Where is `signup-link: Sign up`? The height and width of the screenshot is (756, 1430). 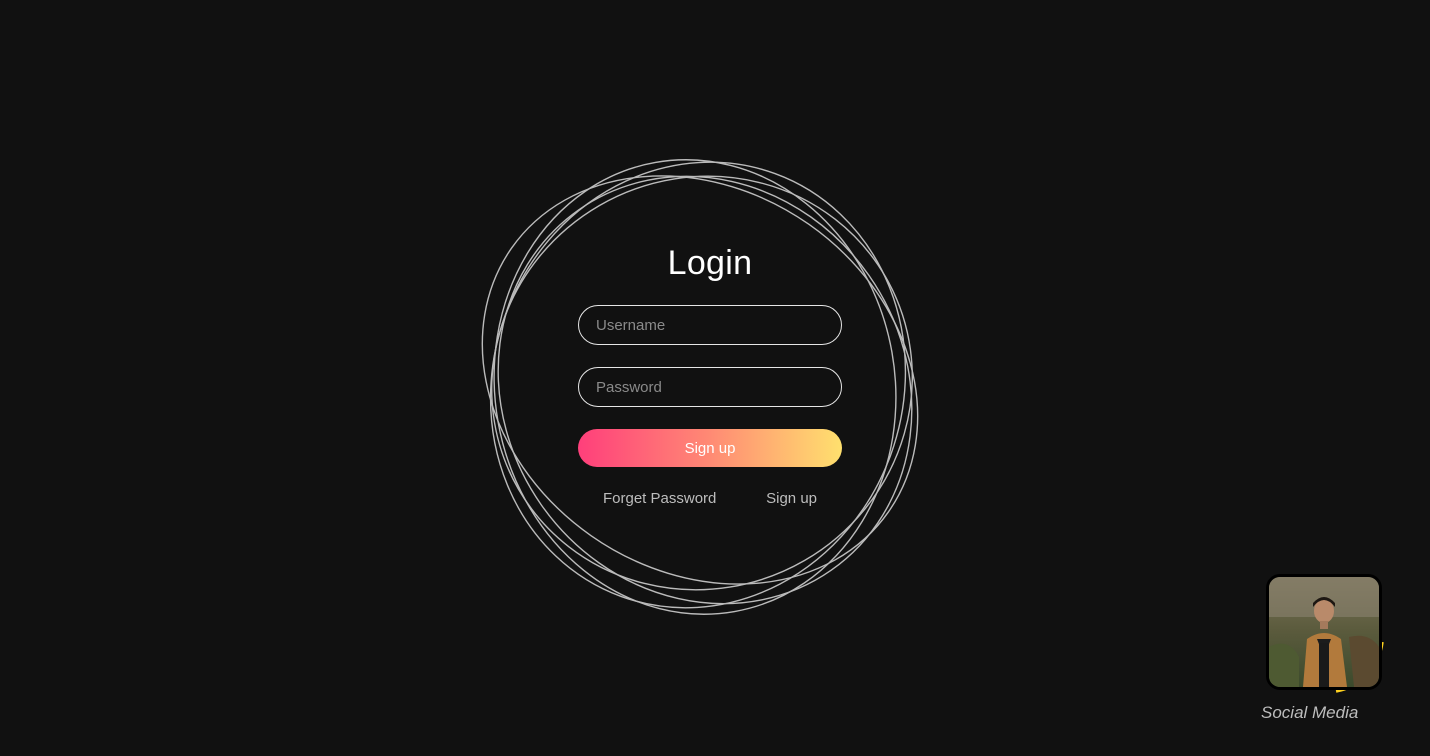 signup-link: Sign up is located at coordinates (791, 498).